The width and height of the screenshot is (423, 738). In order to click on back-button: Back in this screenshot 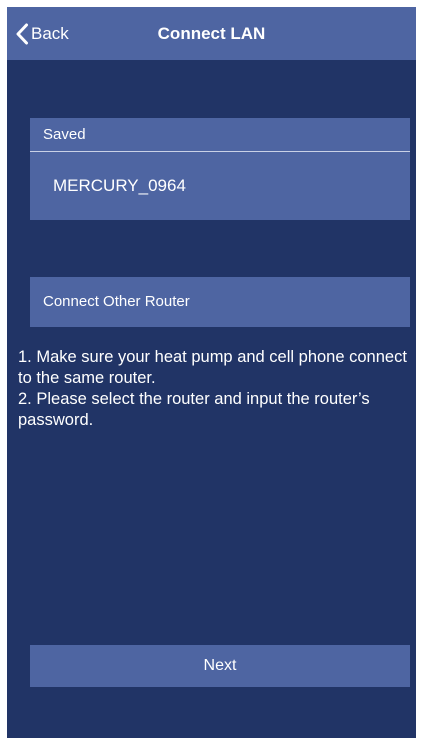, I will do `click(42, 33)`.